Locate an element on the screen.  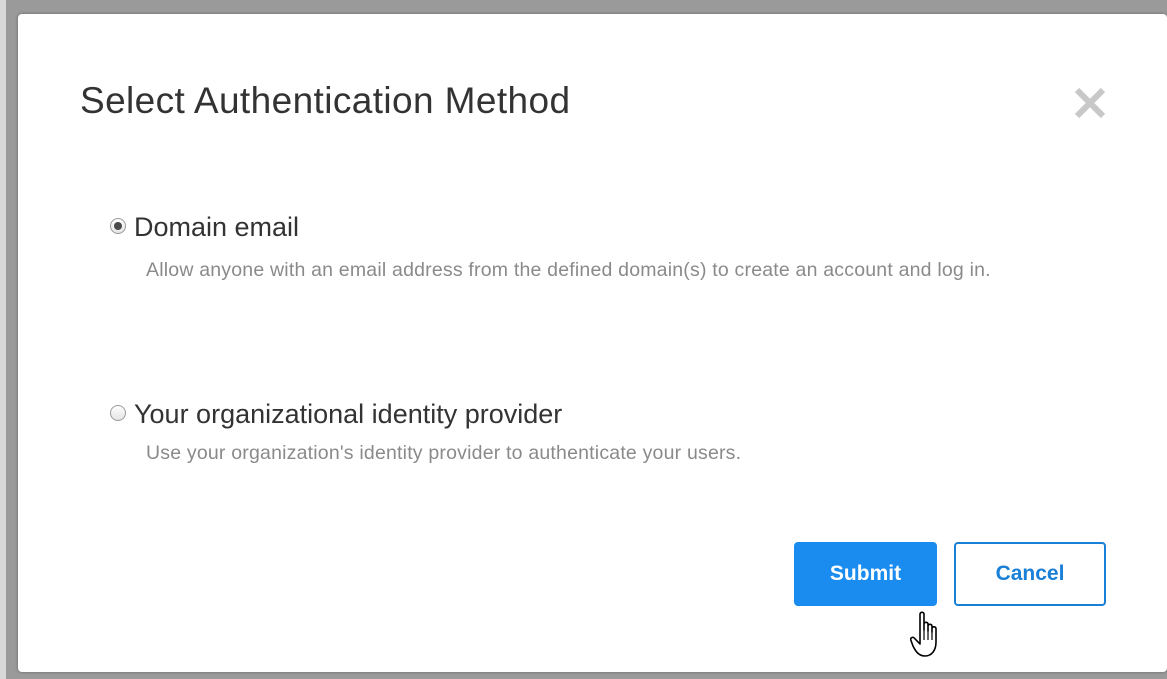
option-label-identity-provider: Your organizational identity provider is located at coordinates (348, 414).